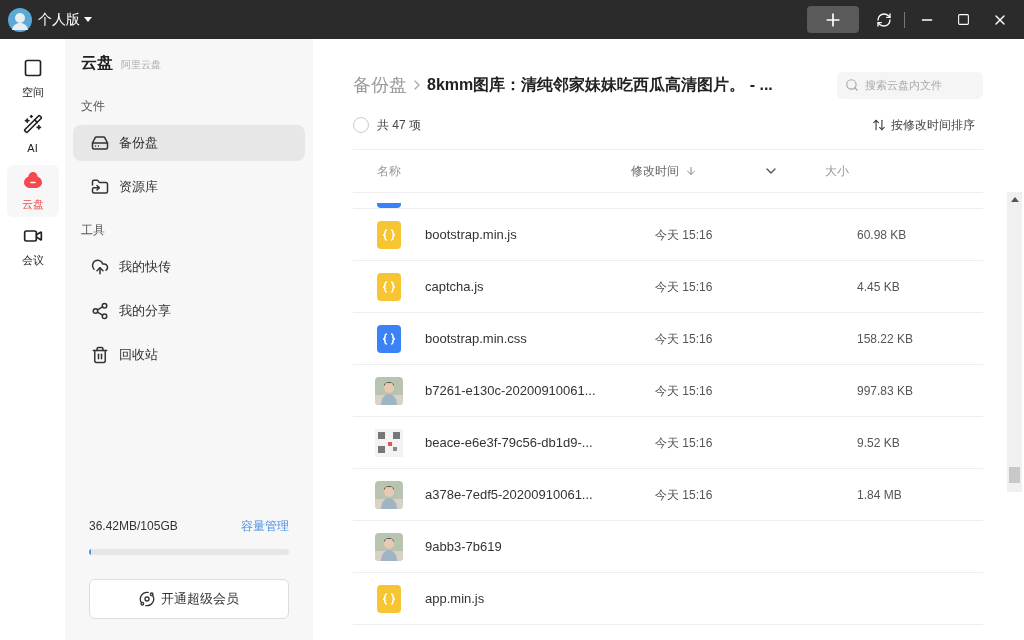 Image resolution: width=1024 pixels, height=640 pixels. I want to click on nav-item: 我的分享, so click(189, 311).